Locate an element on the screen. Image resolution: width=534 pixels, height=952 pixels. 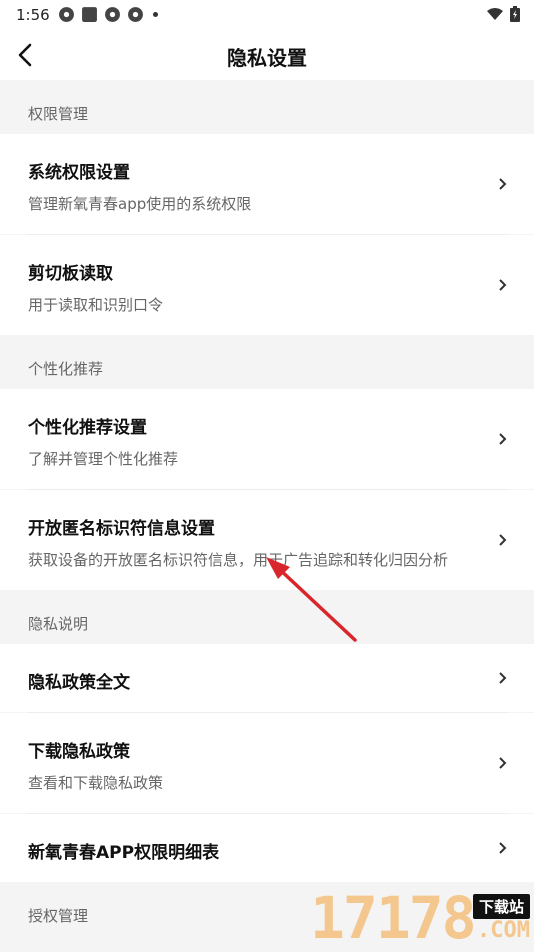
item-subtitle: 查看和下载隐私政策 is located at coordinates (96, 783).